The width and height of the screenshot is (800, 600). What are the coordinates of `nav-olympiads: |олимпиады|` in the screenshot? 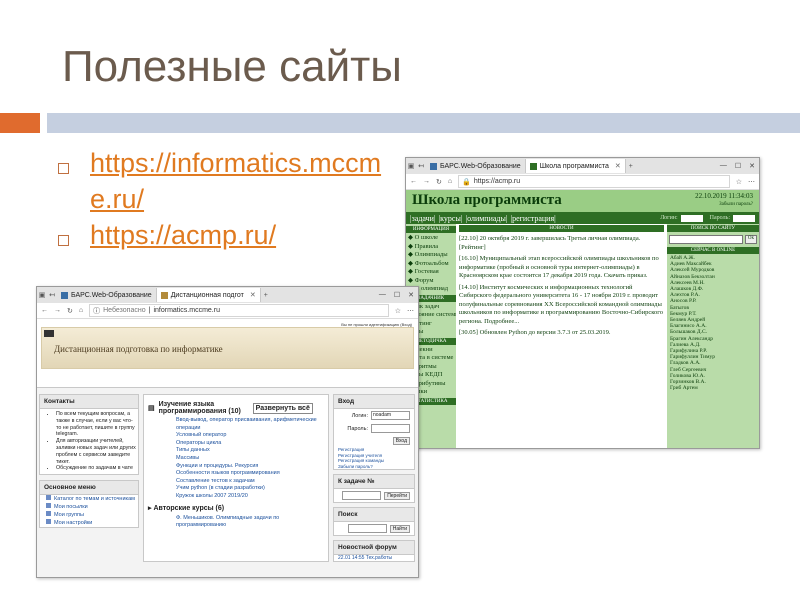 It's located at (486, 218).